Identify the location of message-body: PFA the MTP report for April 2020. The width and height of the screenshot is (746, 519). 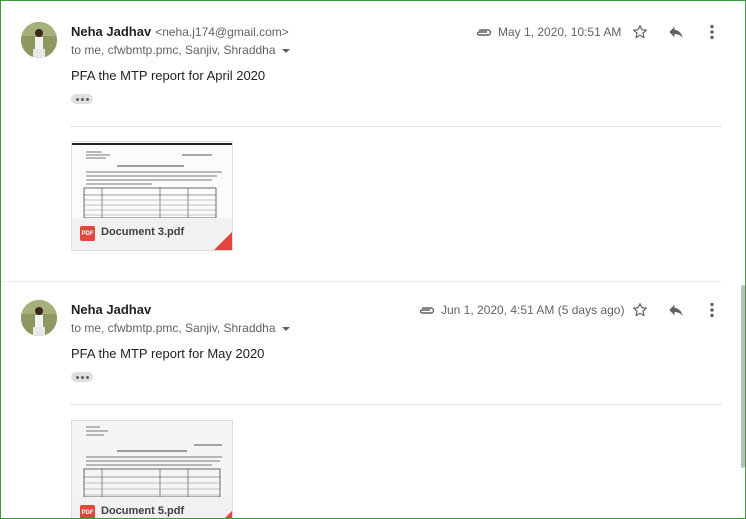
(168, 75).